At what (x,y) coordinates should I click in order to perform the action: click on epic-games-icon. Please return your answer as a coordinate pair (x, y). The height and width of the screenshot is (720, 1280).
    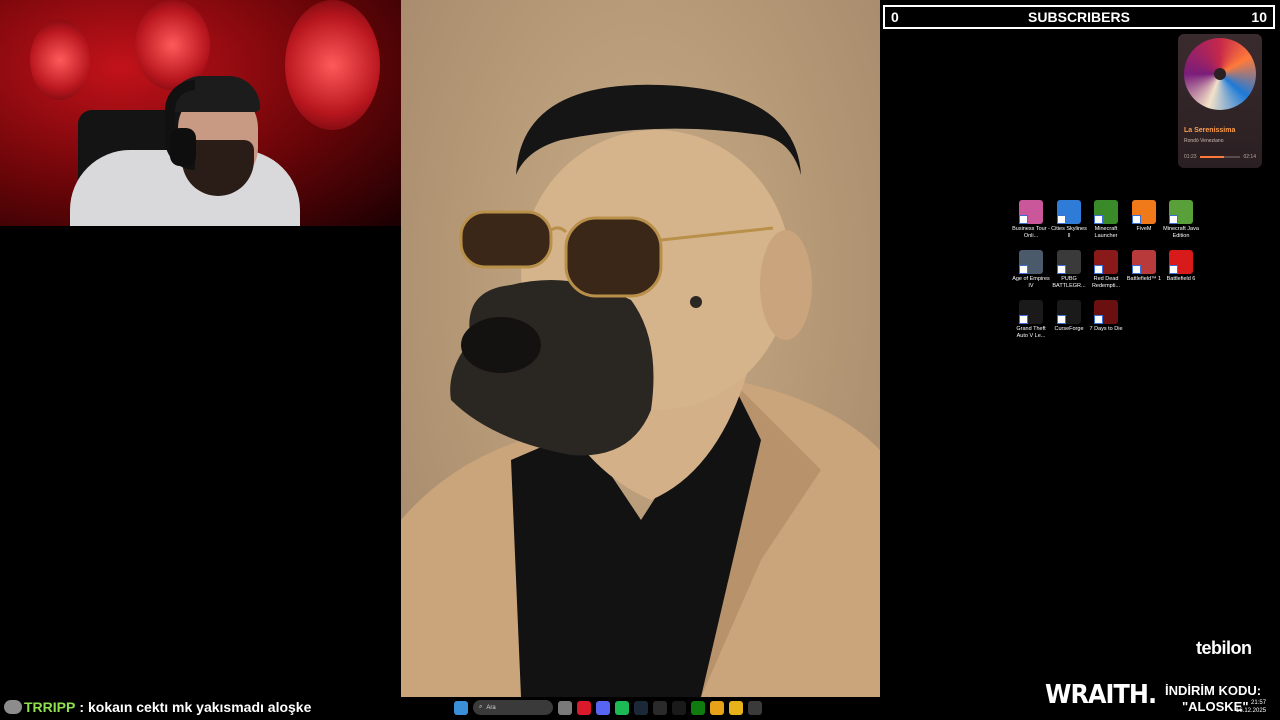
    Looking at the image, I should click on (660, 707).